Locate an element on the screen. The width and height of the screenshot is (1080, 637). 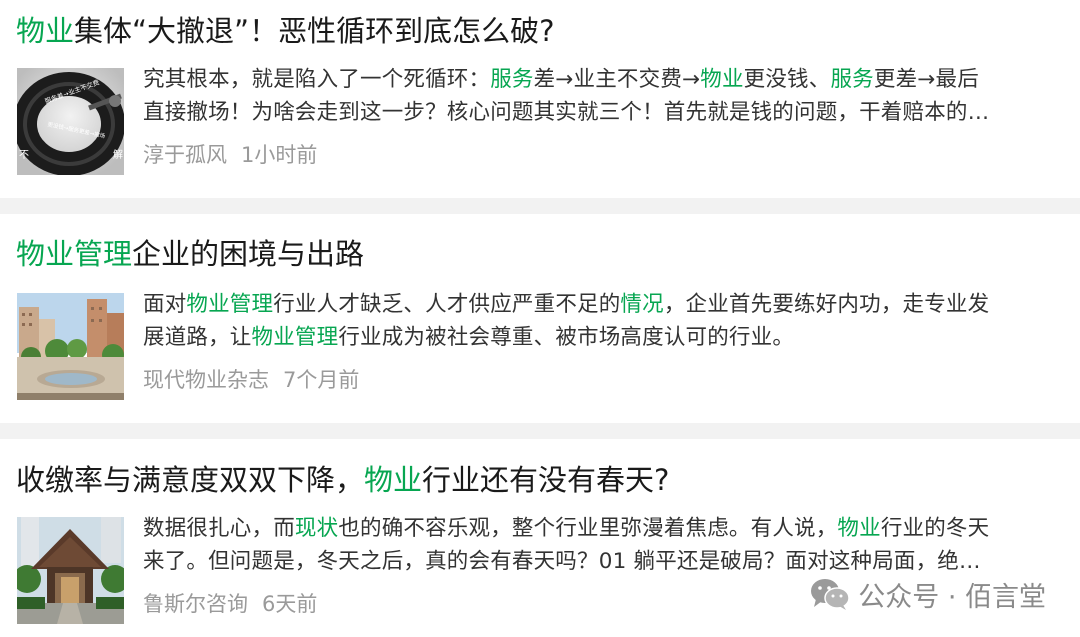
article-title: 收缴率与满意度双双下降，物业行业还有没有春天? is located at coordinates (342, 480).